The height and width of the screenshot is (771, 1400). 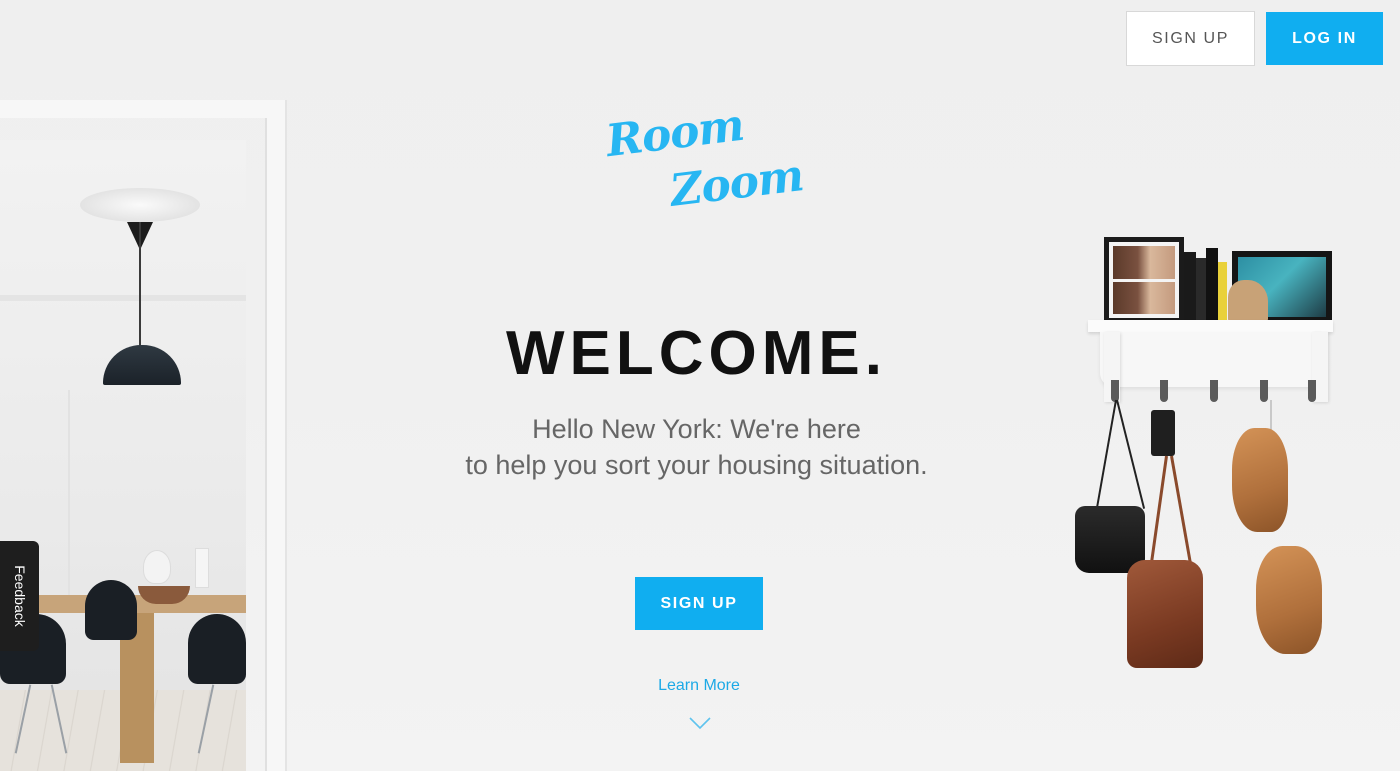 I want to click on logo-text-zoom: Zoom, so click(x=736, y=183).